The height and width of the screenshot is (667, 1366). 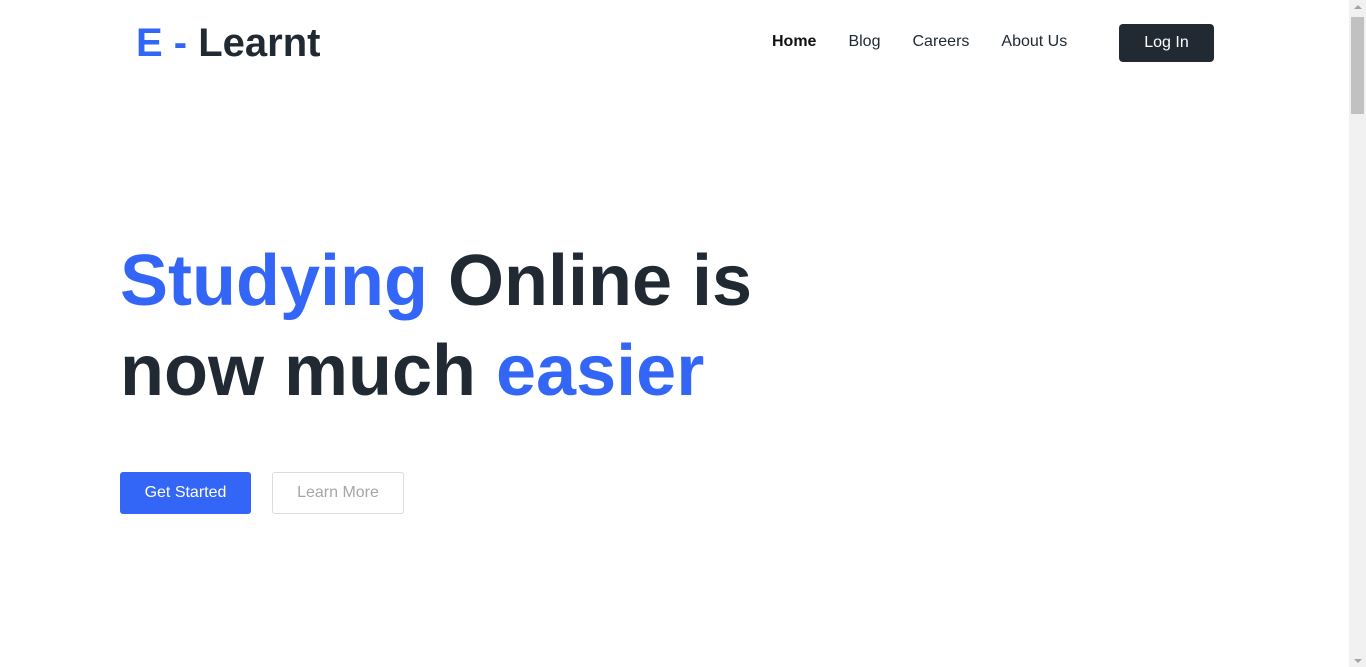 I want to click on get-started-button: Get Started, so click(x=185, y=493).